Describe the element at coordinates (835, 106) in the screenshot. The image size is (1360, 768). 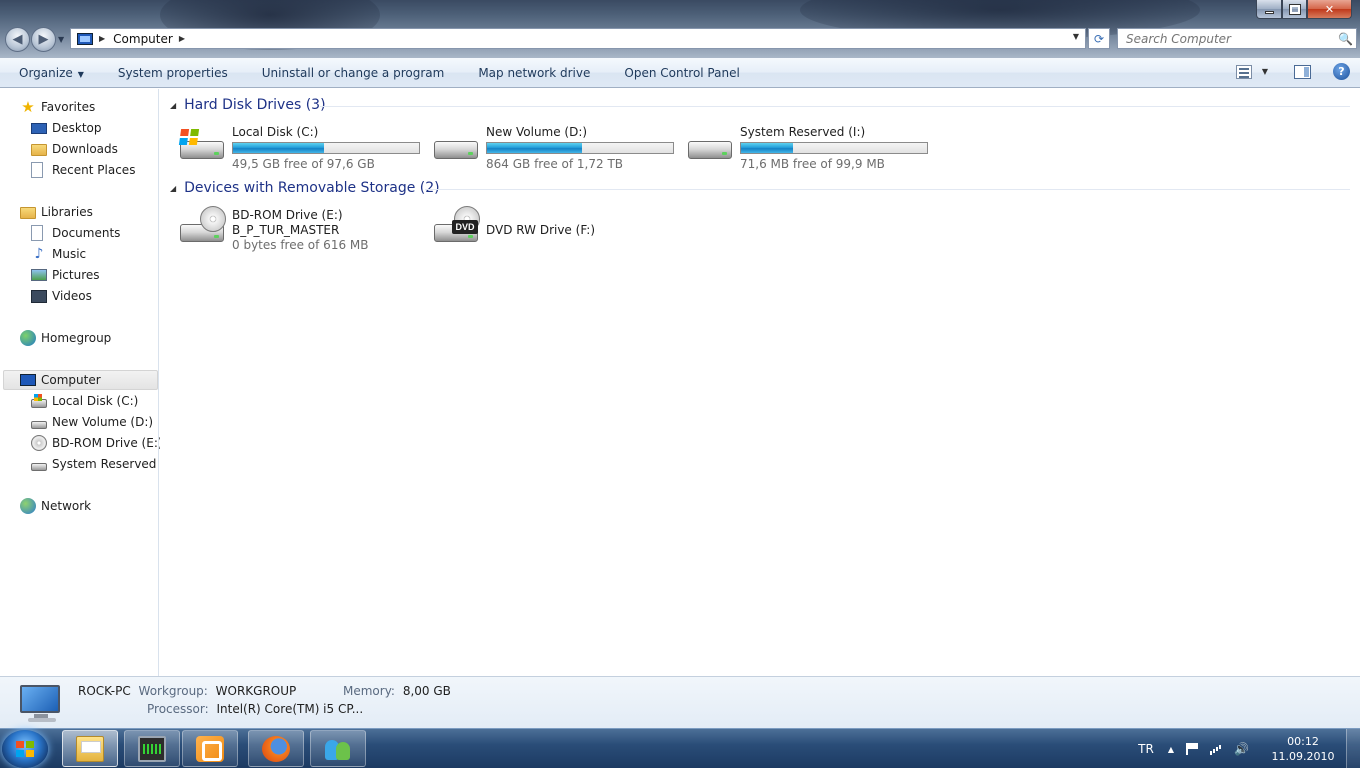
I see `group-divider` at that location.